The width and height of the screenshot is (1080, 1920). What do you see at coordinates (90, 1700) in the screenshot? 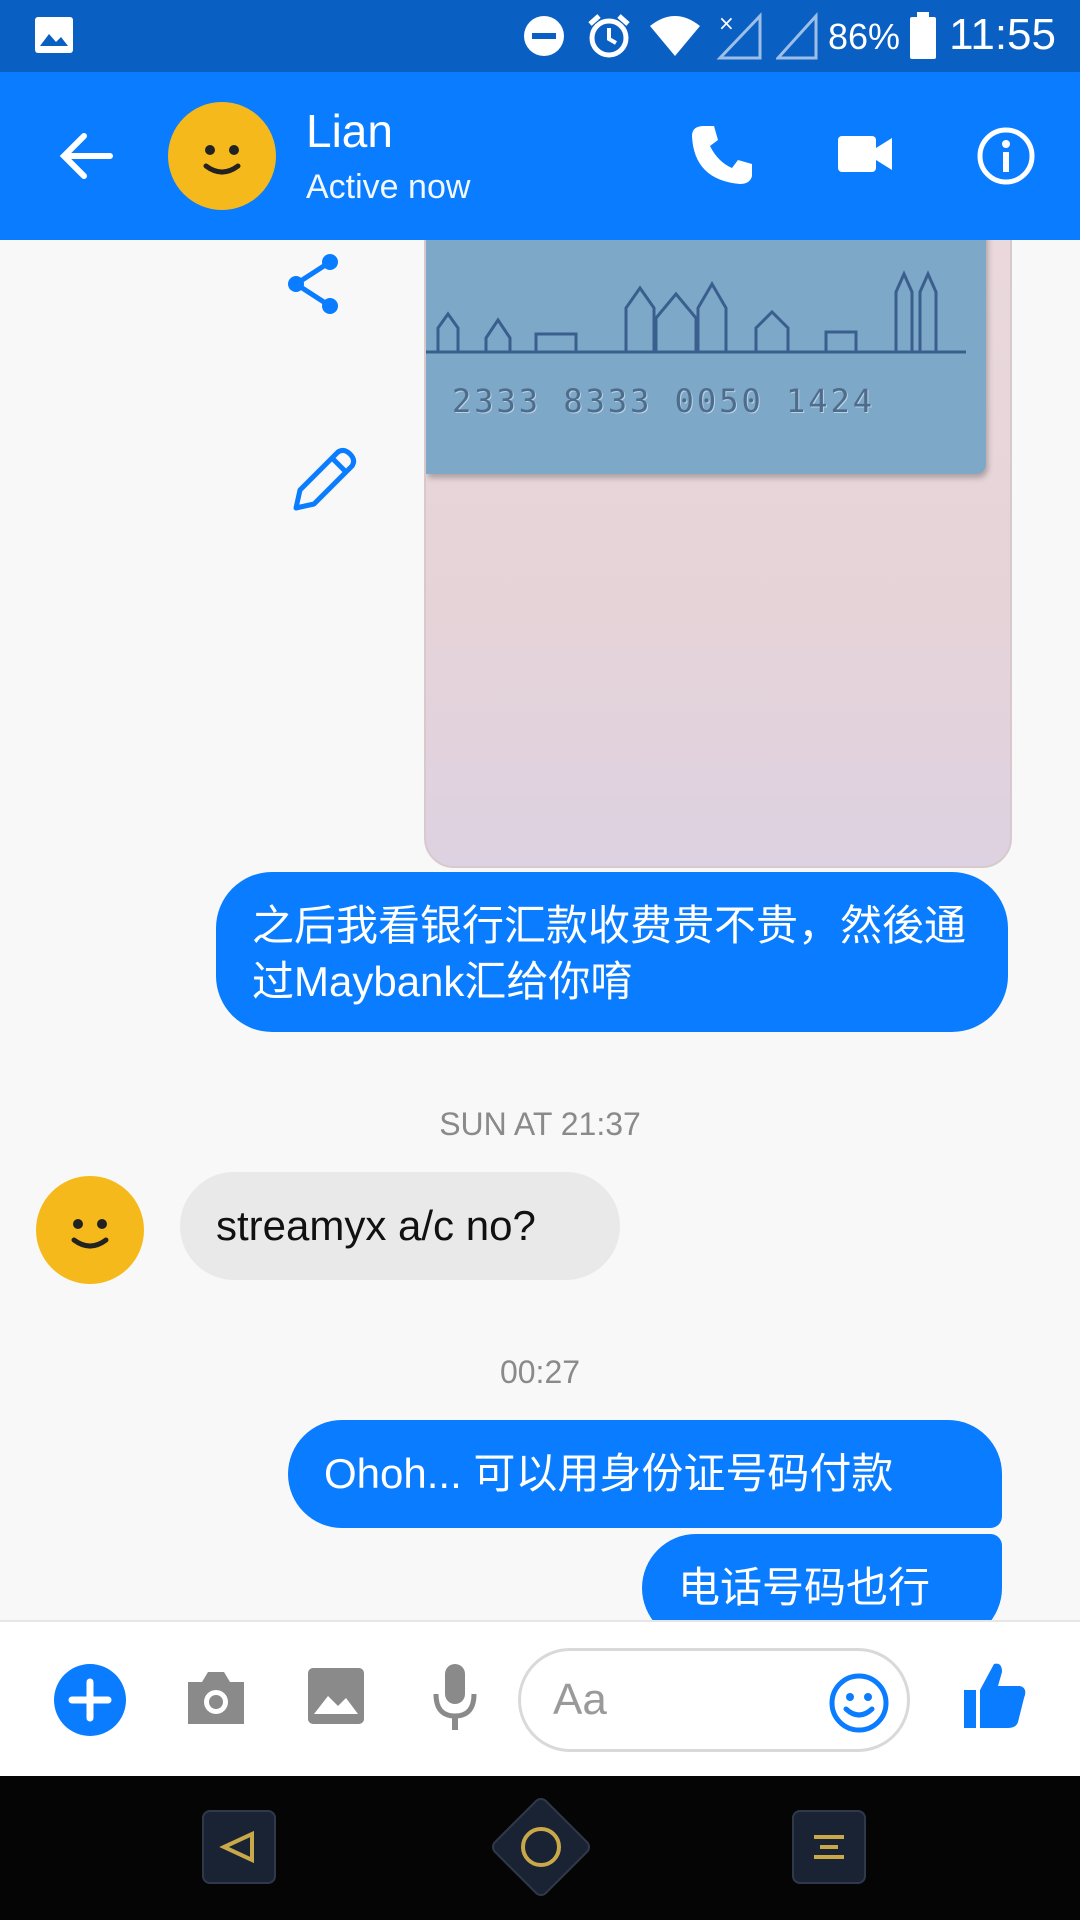
I see `add-icon` at bounding box center [90, 1700].